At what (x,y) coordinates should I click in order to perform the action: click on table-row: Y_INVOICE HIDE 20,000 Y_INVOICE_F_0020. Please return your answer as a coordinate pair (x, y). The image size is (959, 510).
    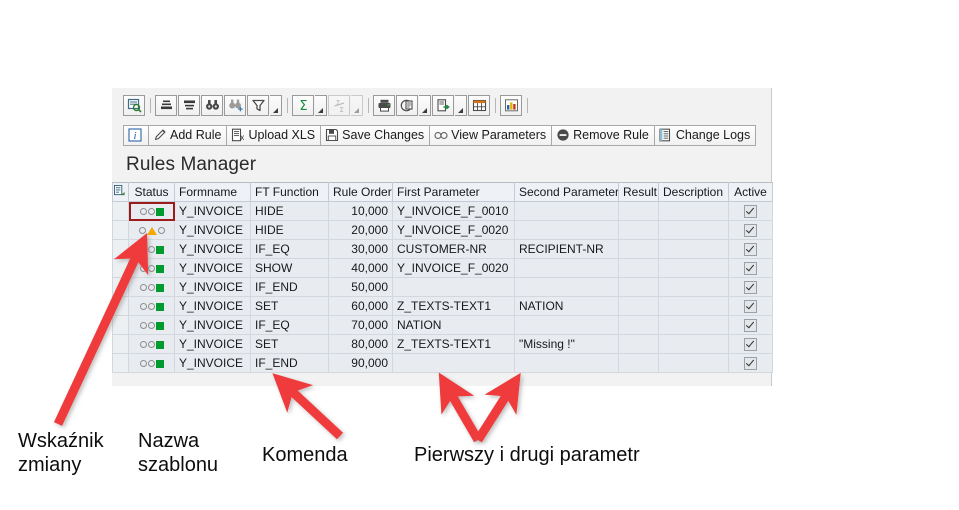
    Looking at the image, I should click on (442, 230).